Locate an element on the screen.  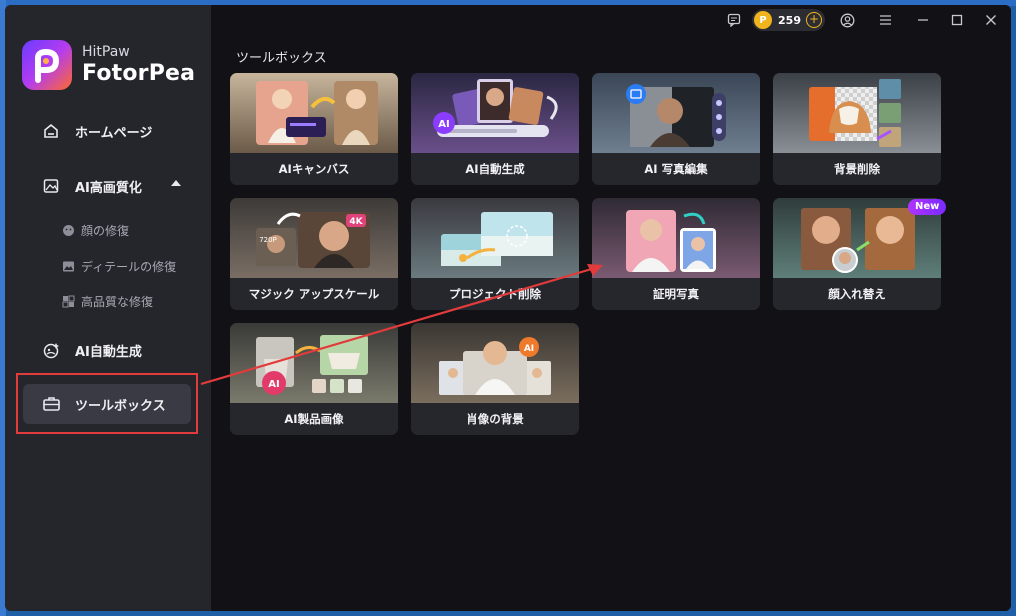
home-icon is located at coordinates (51, 131).